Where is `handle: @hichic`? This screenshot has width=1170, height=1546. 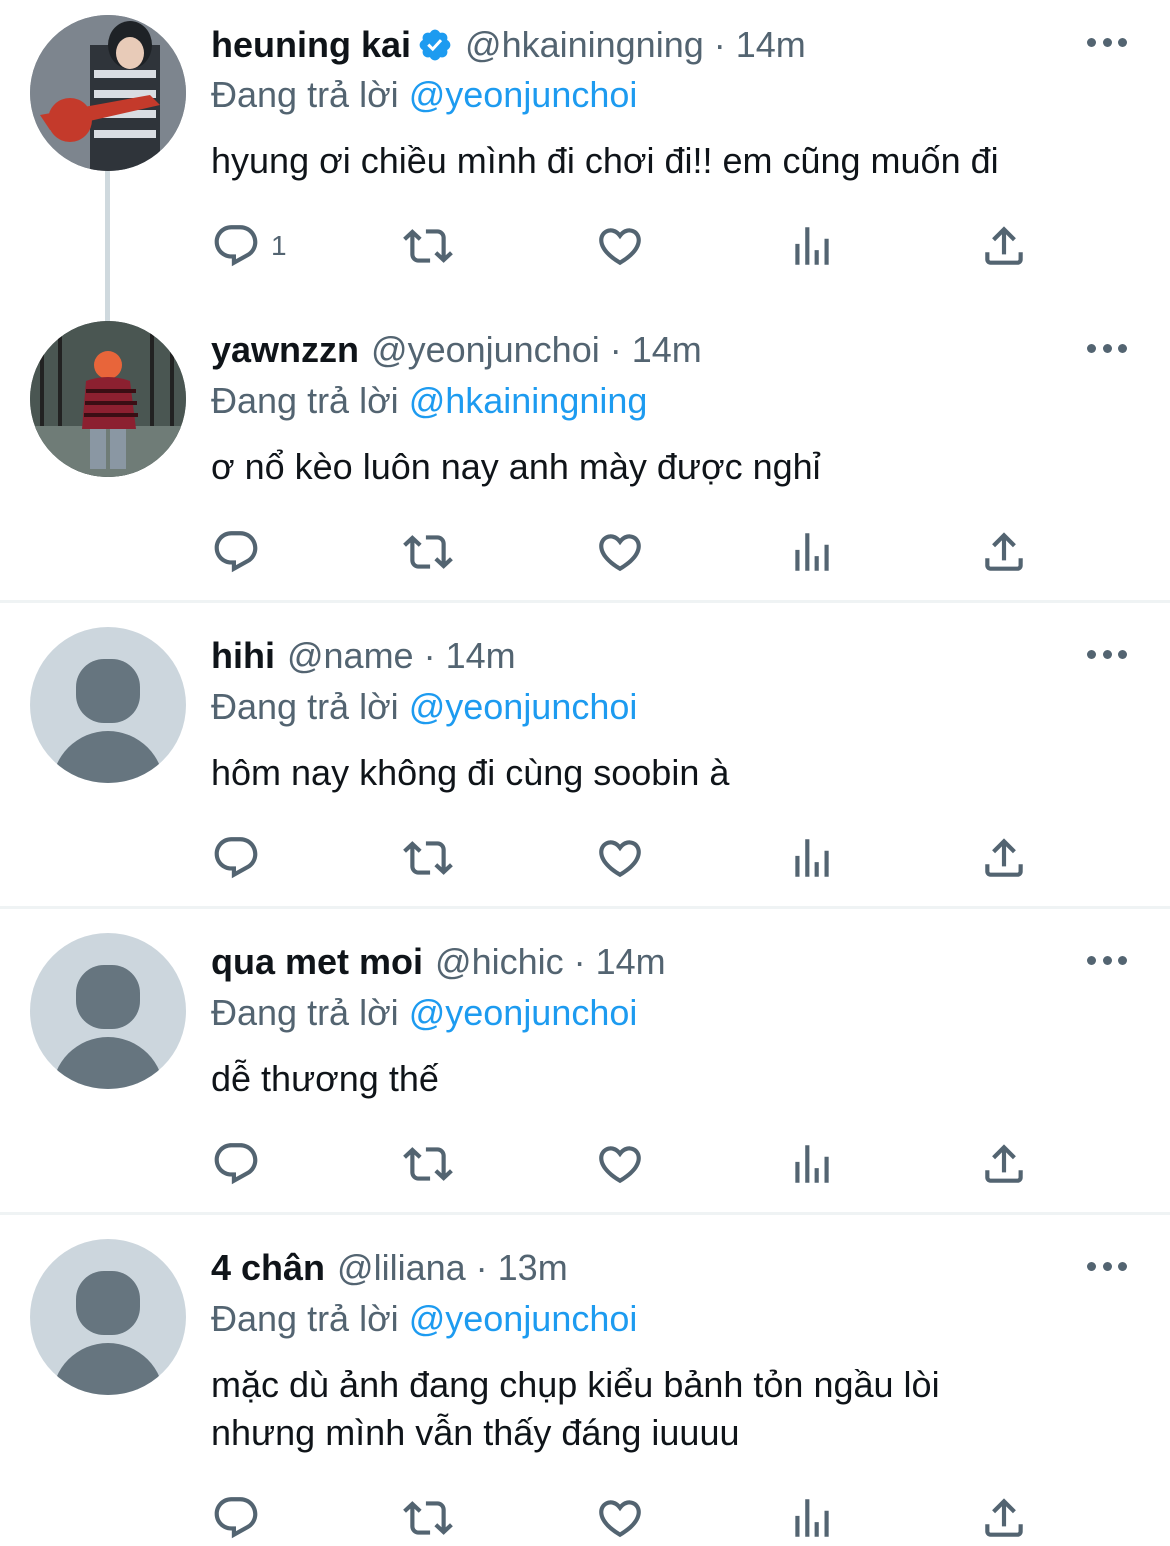 handle: @hichic is located at coordinates (499, 962).